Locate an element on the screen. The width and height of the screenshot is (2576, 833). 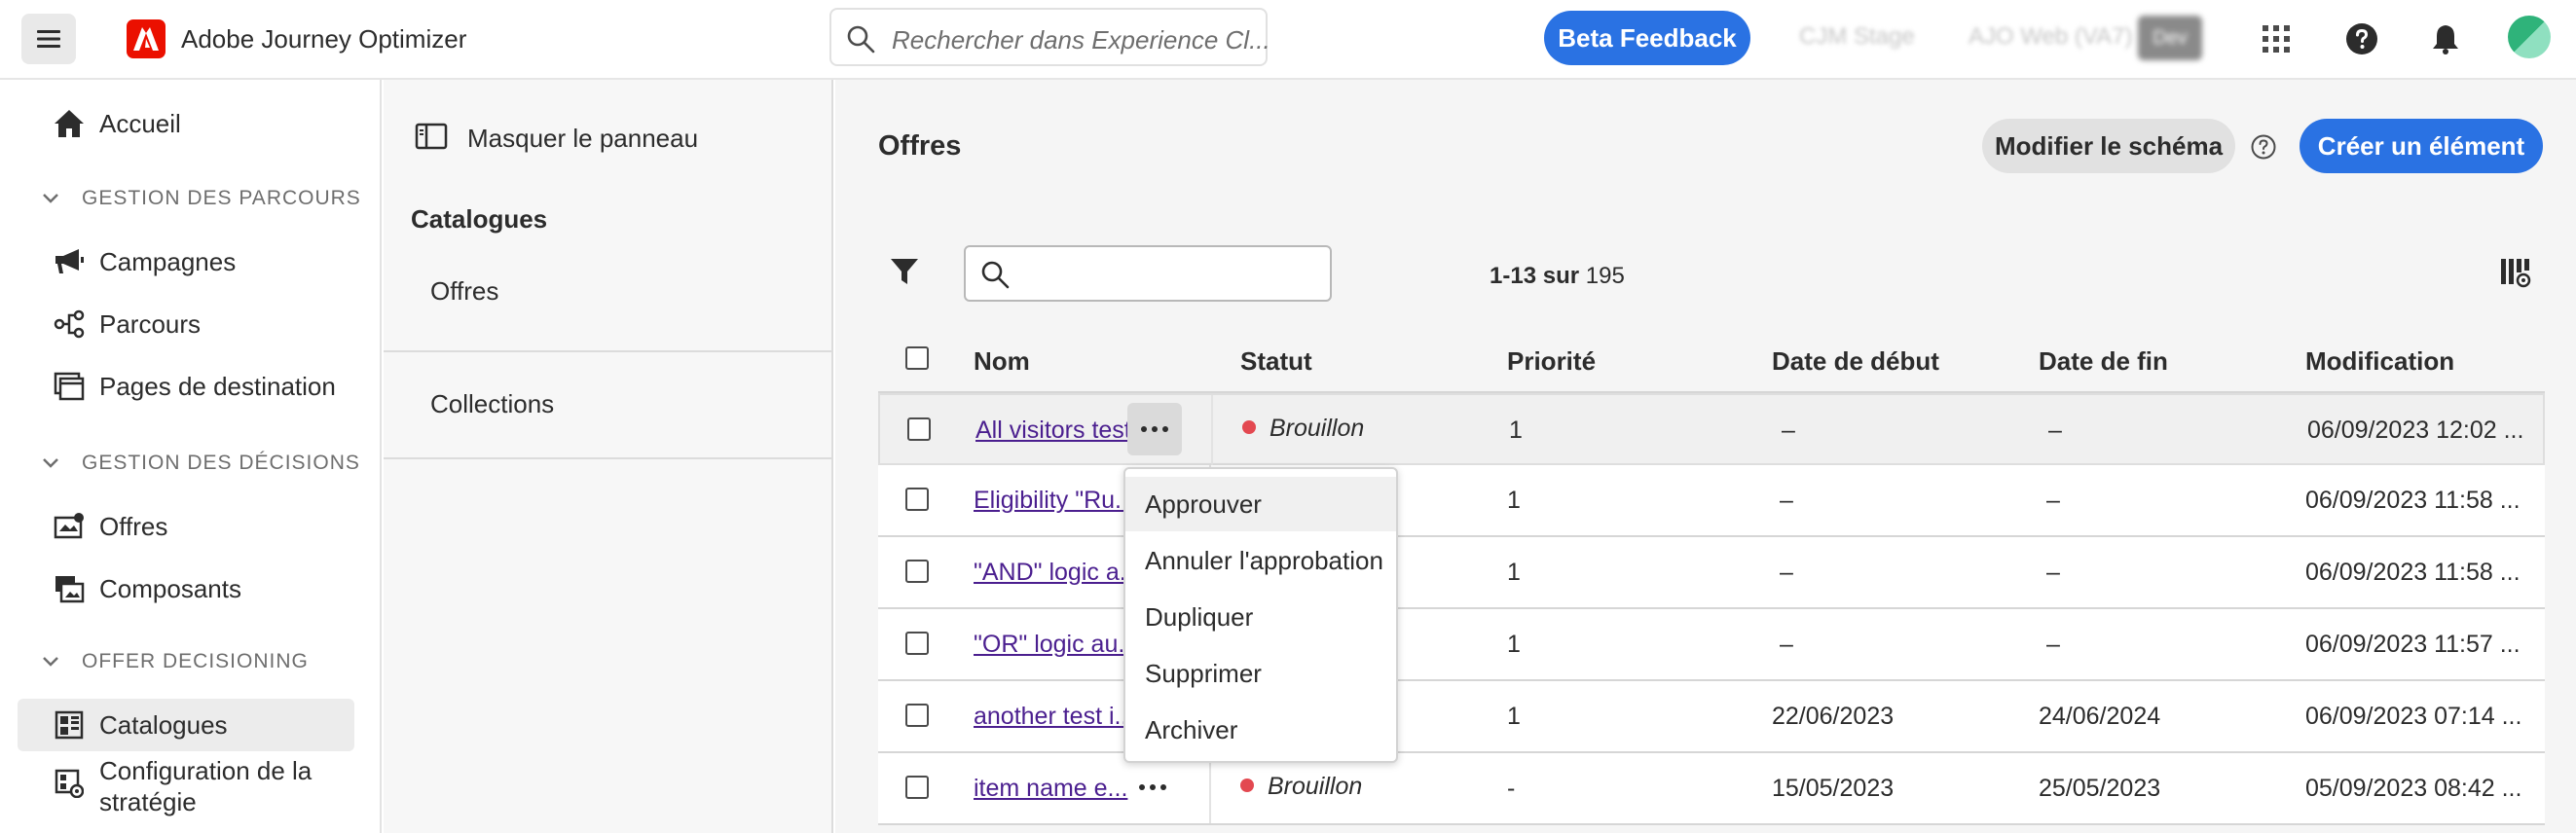
page-title: Offres is located at coordinates (920, 146).